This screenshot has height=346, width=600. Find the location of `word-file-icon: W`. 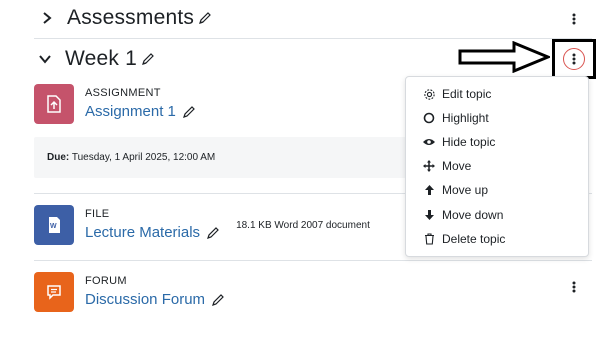

word-file-icon: W is located at coordinates (54, 225).